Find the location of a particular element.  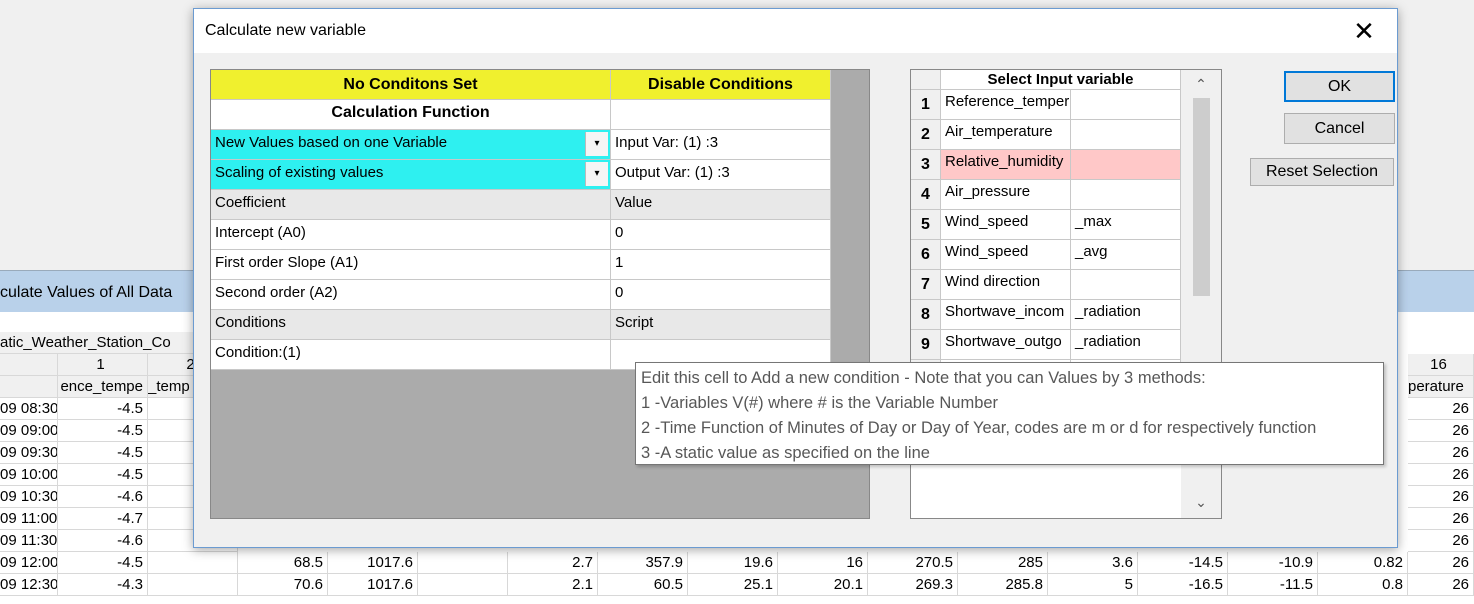

scroll-thumb is located at coordinates (1201, 197).